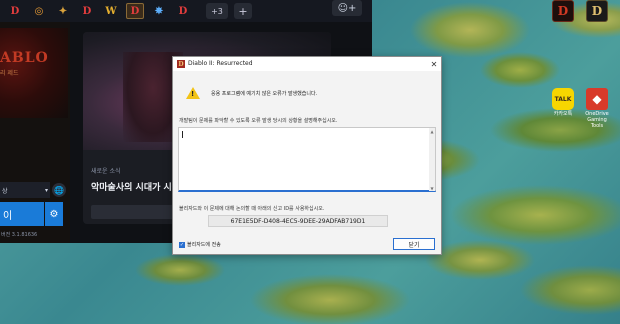  I want to click on region-label: 상, so click(5, 191).